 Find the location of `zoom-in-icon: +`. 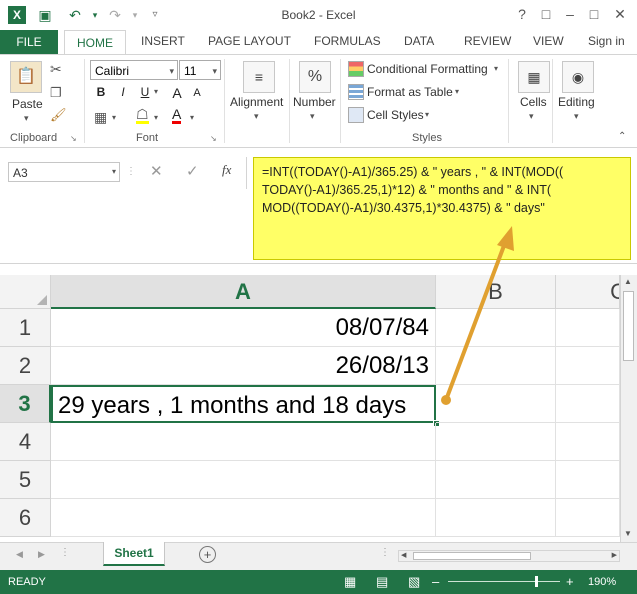

zoom-in-icon: + is located at coordinates (570, 581).